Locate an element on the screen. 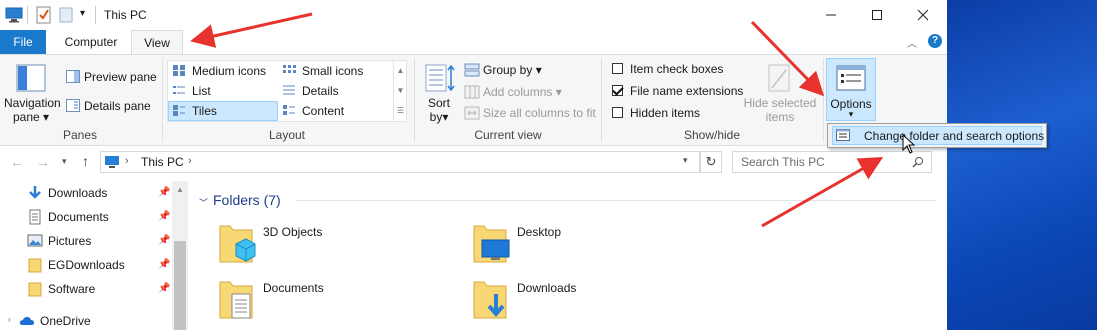 This screenshot has height=330, width=1097. breadcrumb-chevron-icon: › is located at coordinates (127, 161).